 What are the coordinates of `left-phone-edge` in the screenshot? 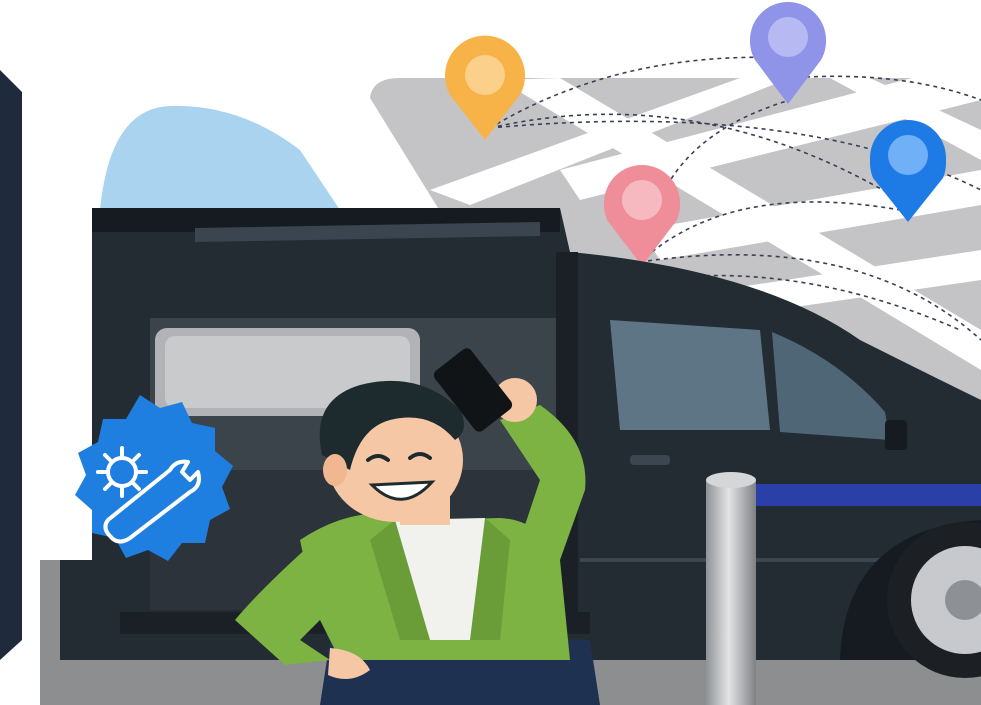 It's located at (11, 365).